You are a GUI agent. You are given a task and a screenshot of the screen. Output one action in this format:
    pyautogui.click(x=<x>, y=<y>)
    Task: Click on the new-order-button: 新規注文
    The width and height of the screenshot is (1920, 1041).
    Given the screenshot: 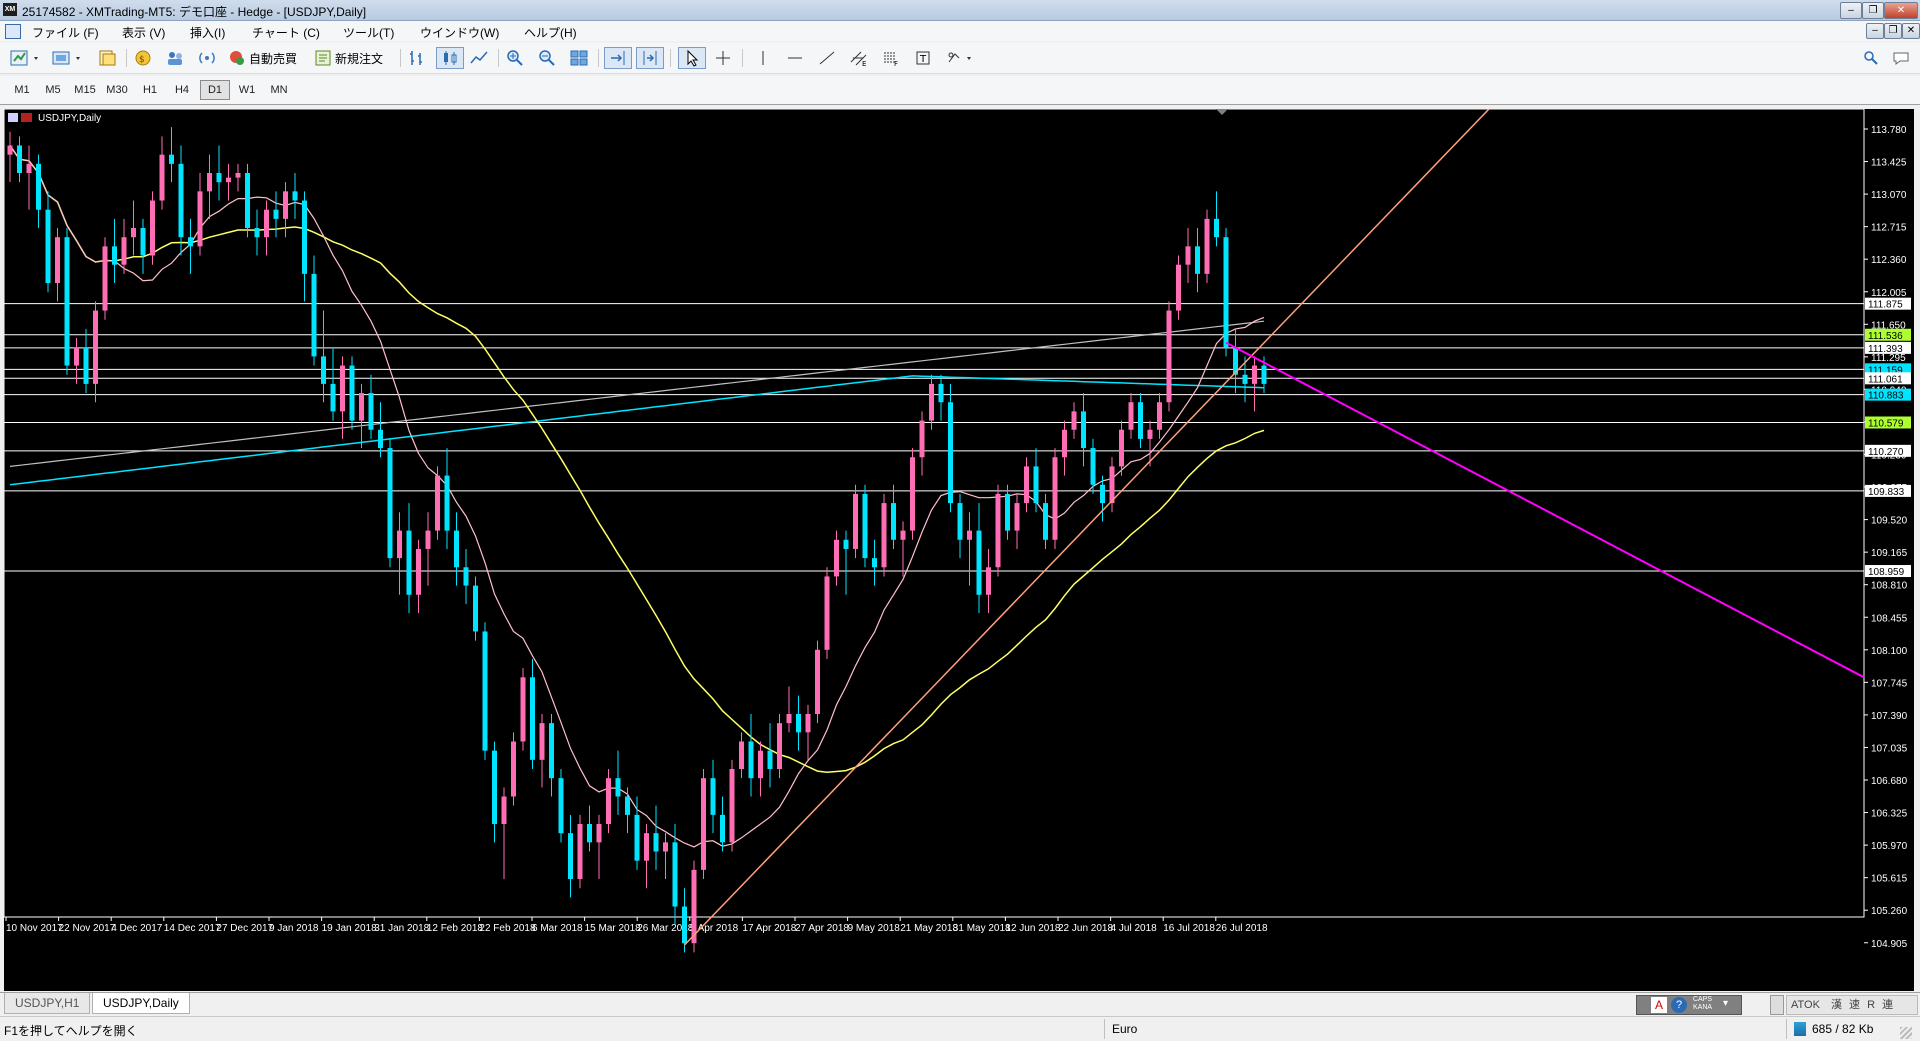 What is the action you would take?
    pyautogui.click(x=353, y=58)
    